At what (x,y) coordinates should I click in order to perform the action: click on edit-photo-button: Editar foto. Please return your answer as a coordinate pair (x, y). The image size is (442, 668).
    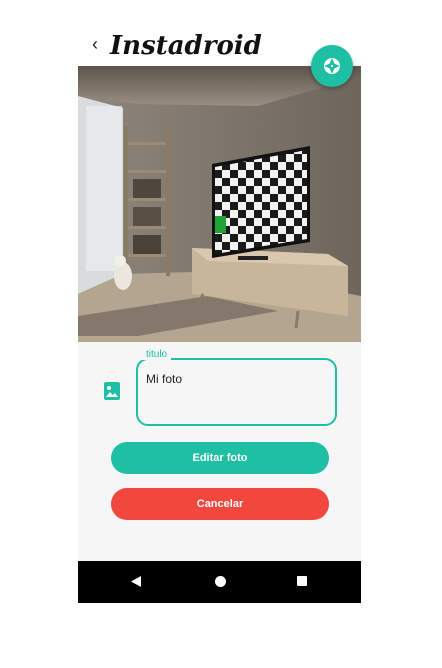
    Looking at the image, I should click on (220, 458).